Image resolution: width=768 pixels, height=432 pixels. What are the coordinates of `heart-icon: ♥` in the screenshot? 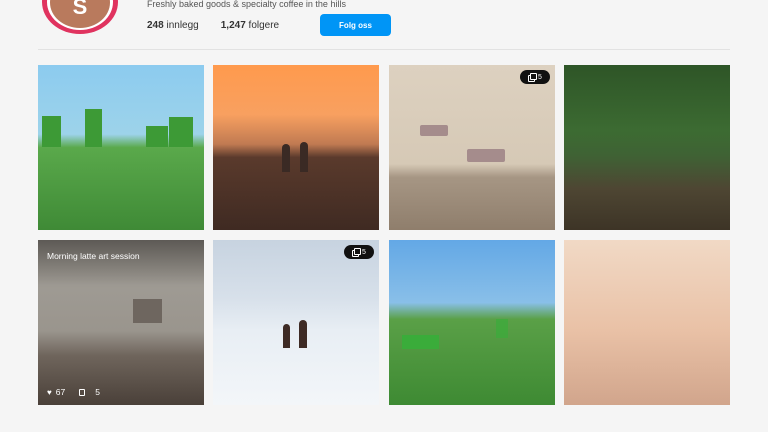 It's located at (49, 392).